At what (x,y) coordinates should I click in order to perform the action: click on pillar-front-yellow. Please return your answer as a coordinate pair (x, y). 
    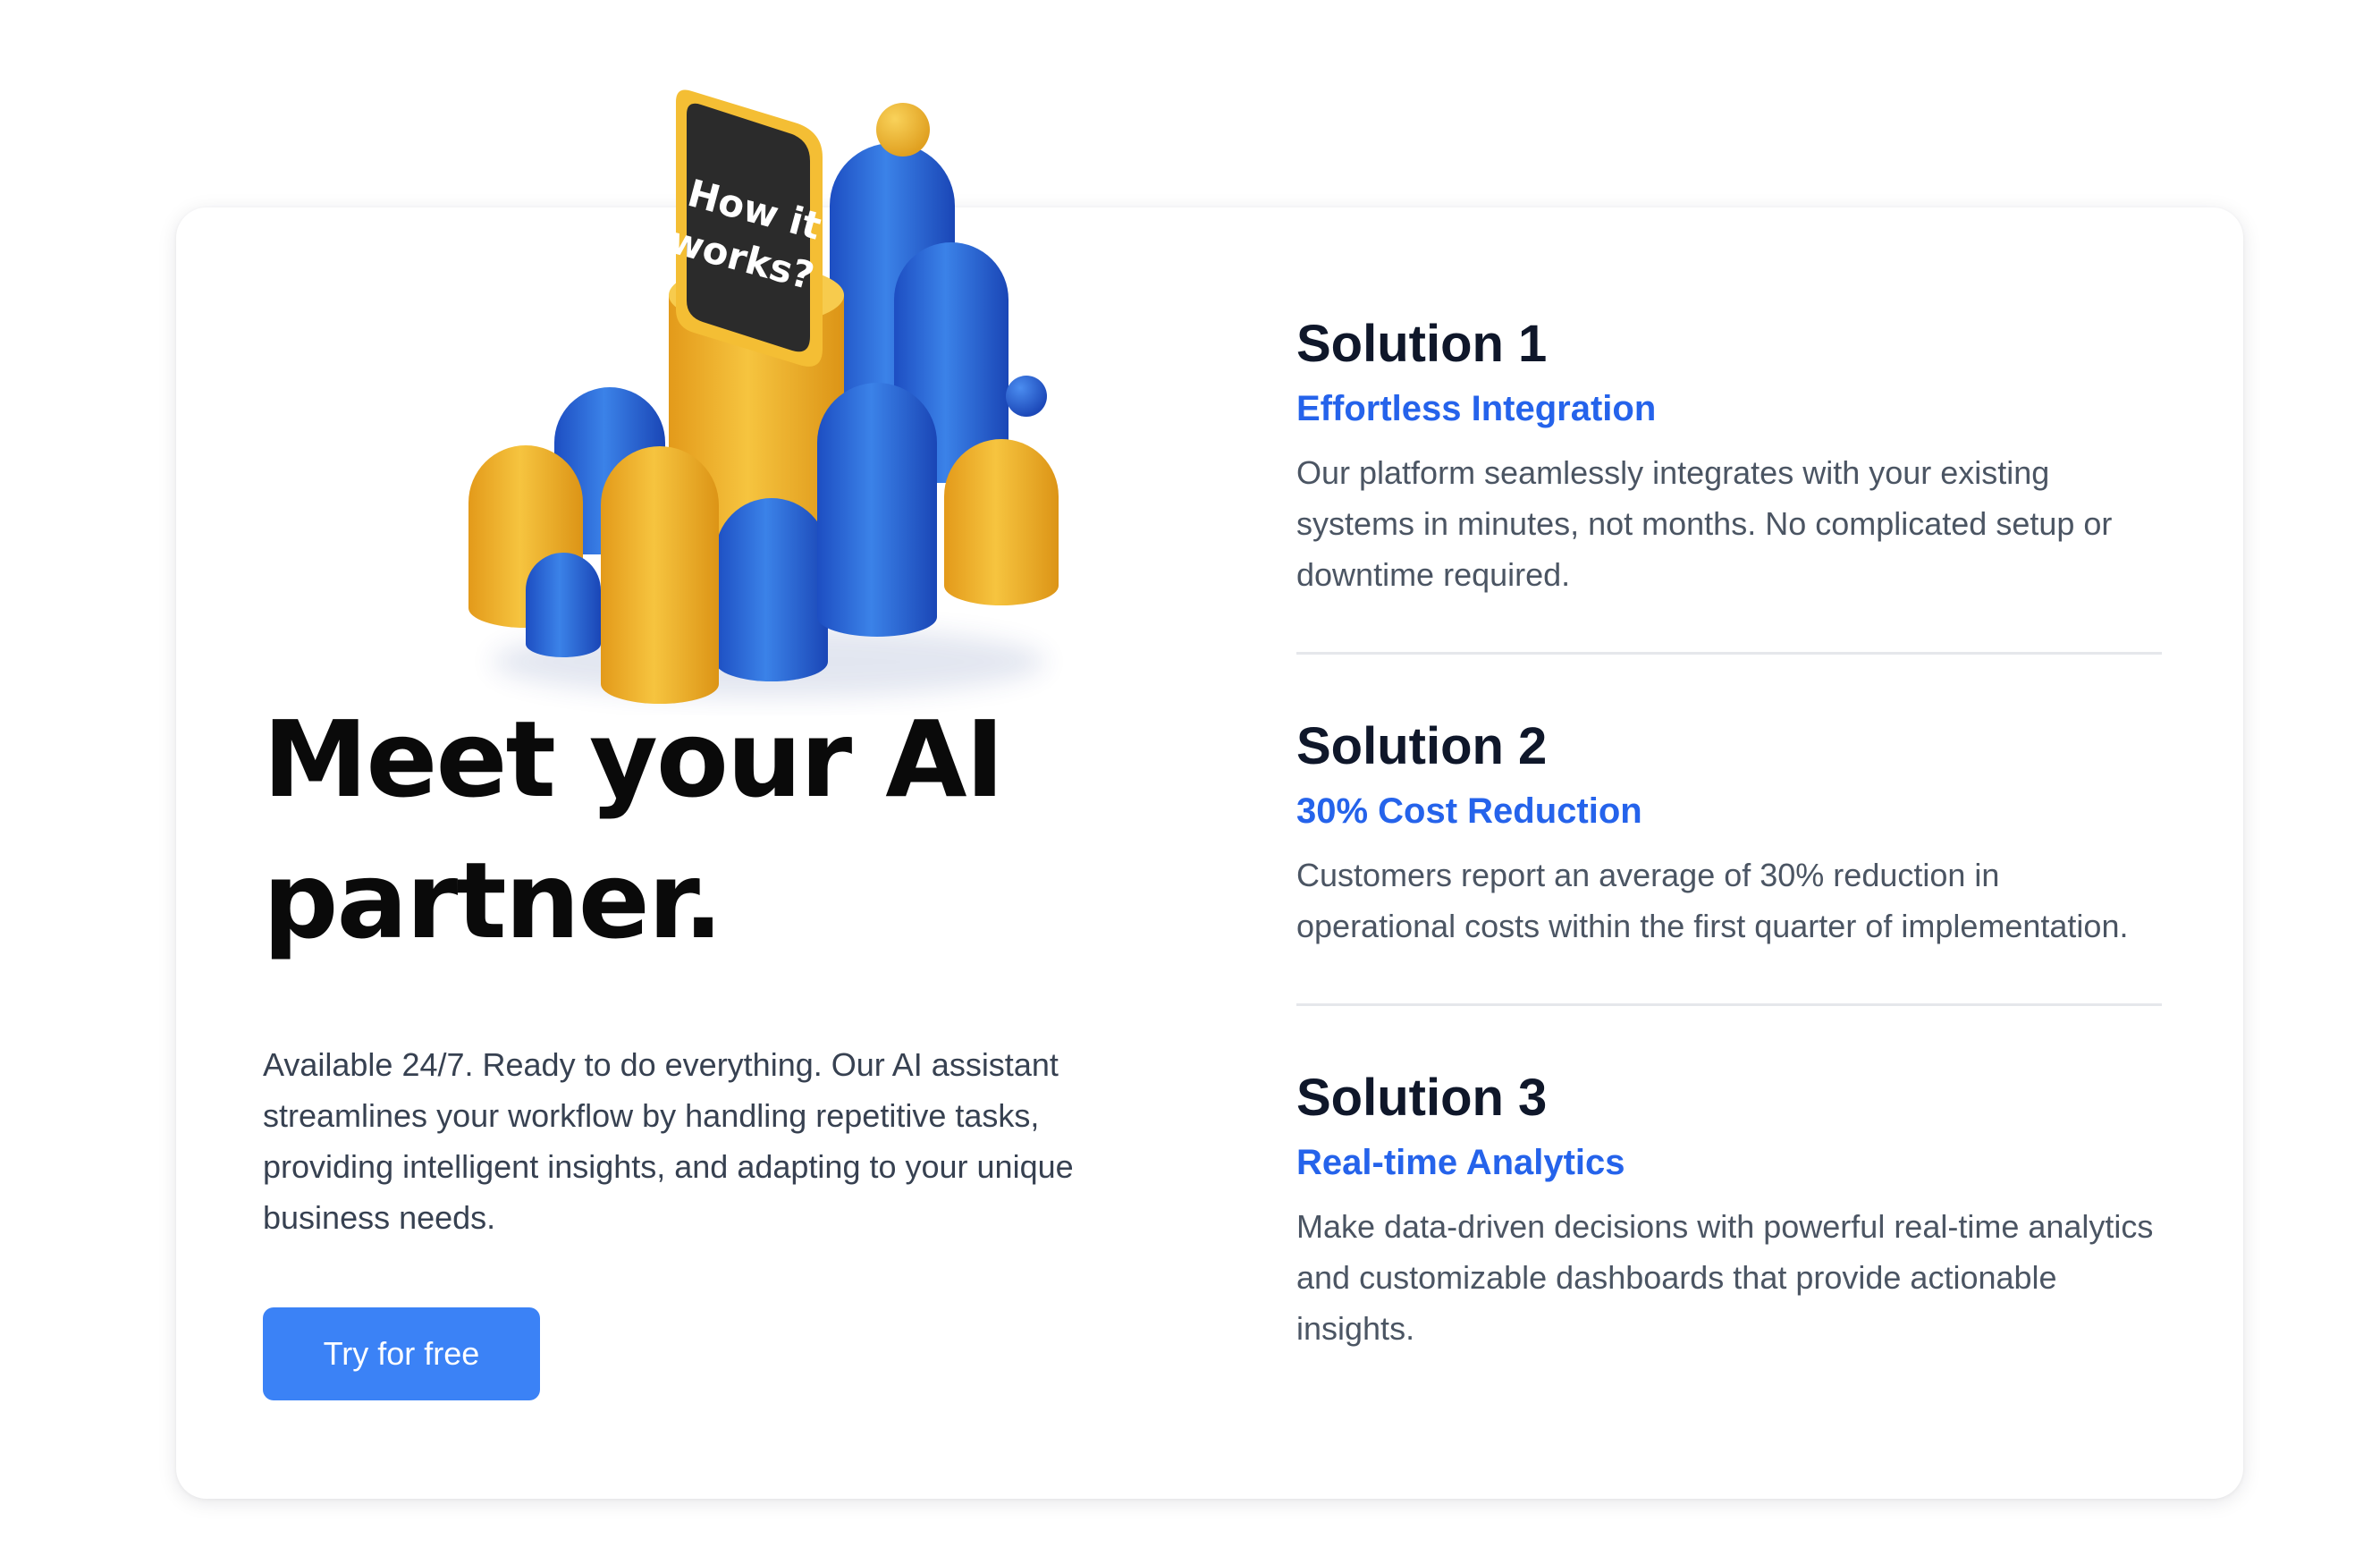
    Looking at the image, I should click on (660, 575).